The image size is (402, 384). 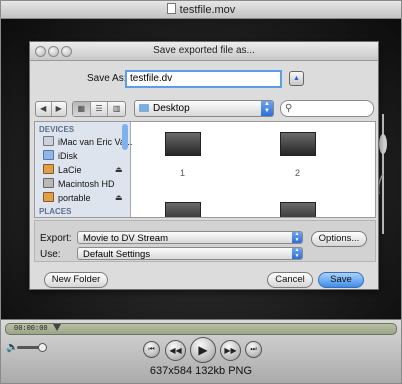 I want to click on sidebar-header-places: PLACES, so click(x=55, y=211).